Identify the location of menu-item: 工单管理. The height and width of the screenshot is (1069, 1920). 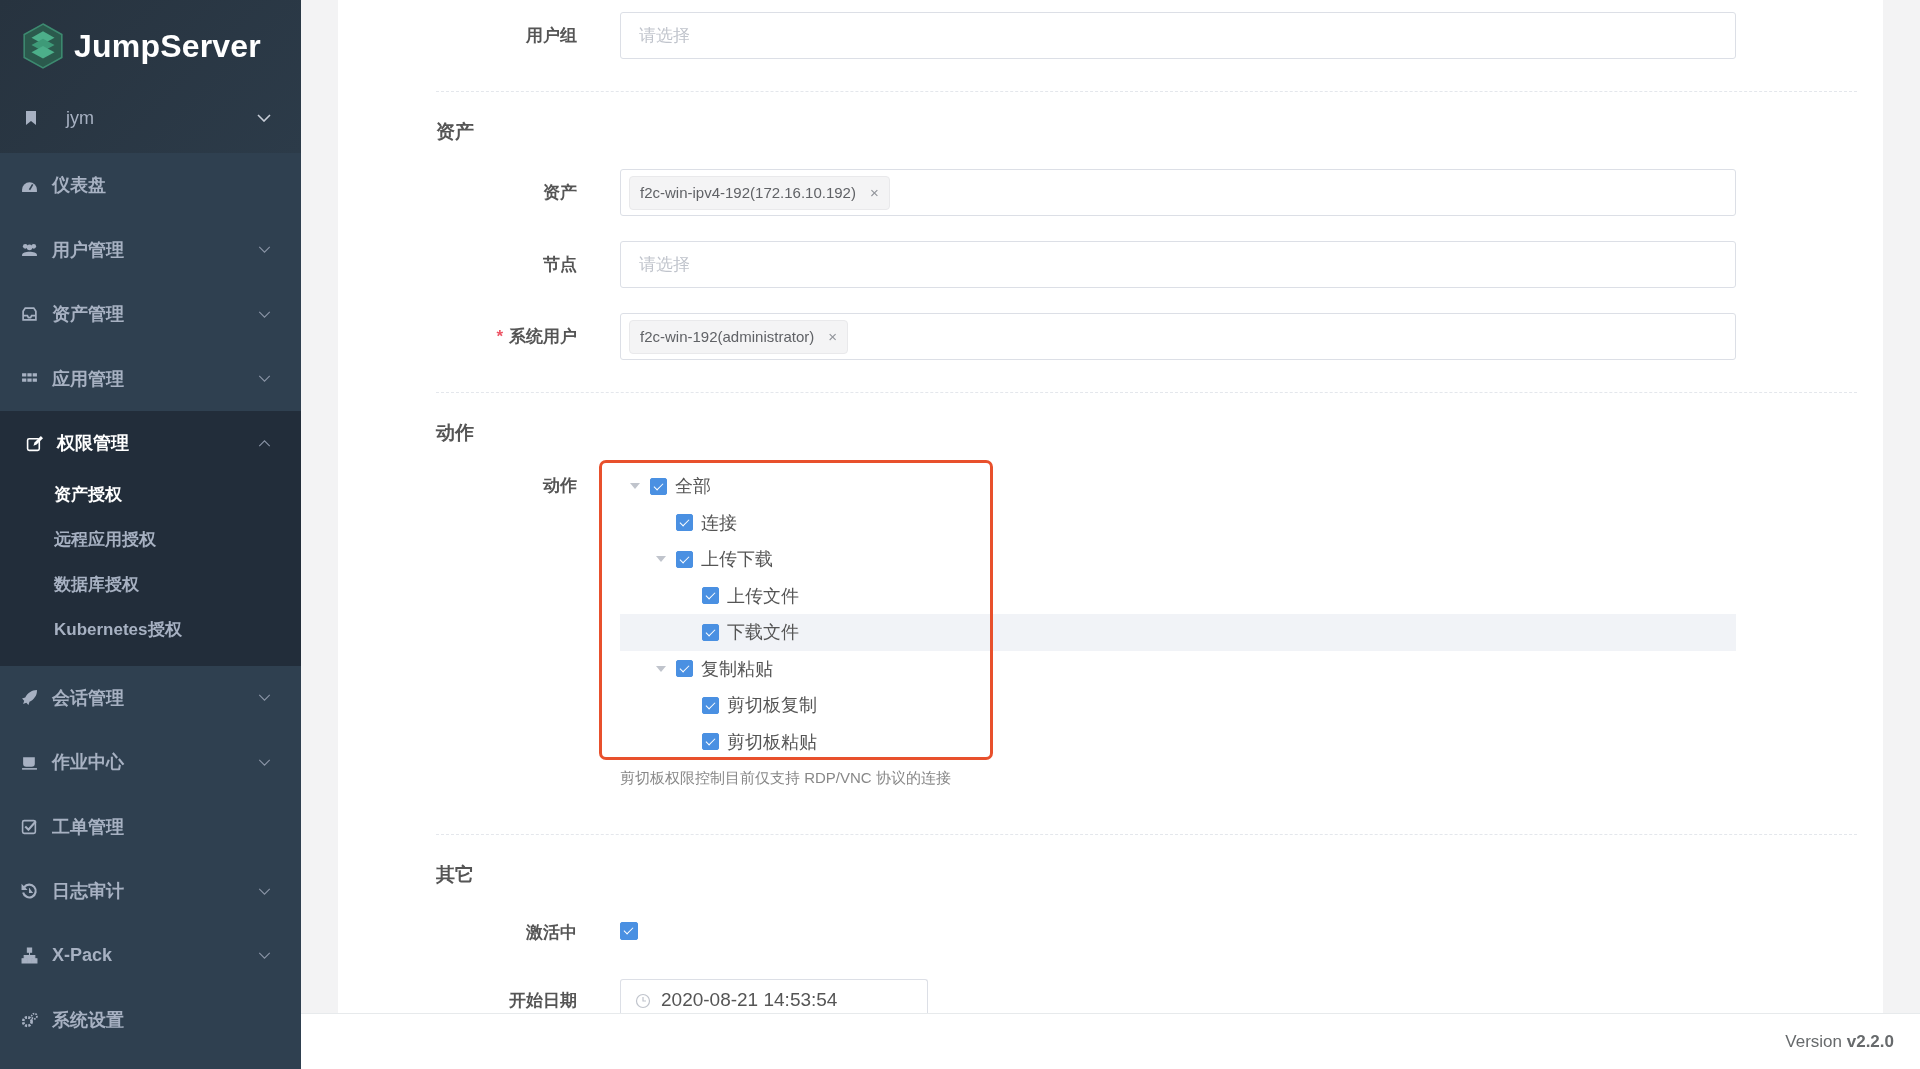
(150, 826).